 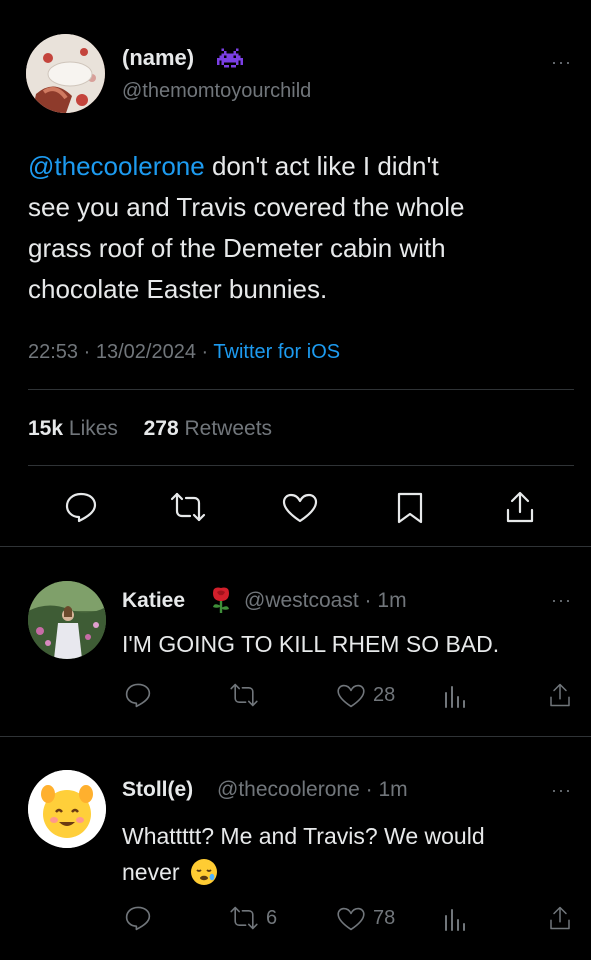 I want to click on tweet-text-line-3: grass roof of the Demeter cabin with, so click(x=237, y=248).